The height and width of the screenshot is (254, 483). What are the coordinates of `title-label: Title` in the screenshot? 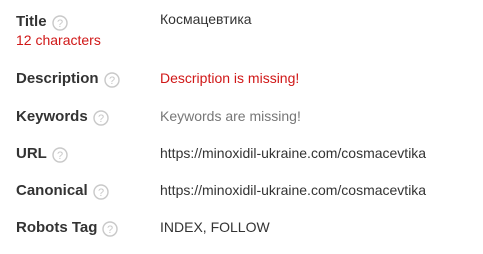 It's located at (31, 21).